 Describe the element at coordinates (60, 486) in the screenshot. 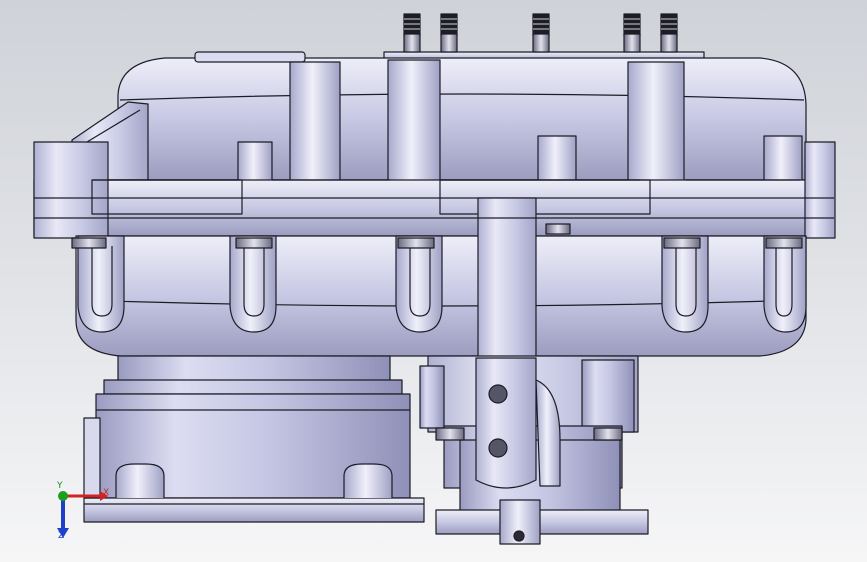

I see `y-axis-label: Y` at that location.